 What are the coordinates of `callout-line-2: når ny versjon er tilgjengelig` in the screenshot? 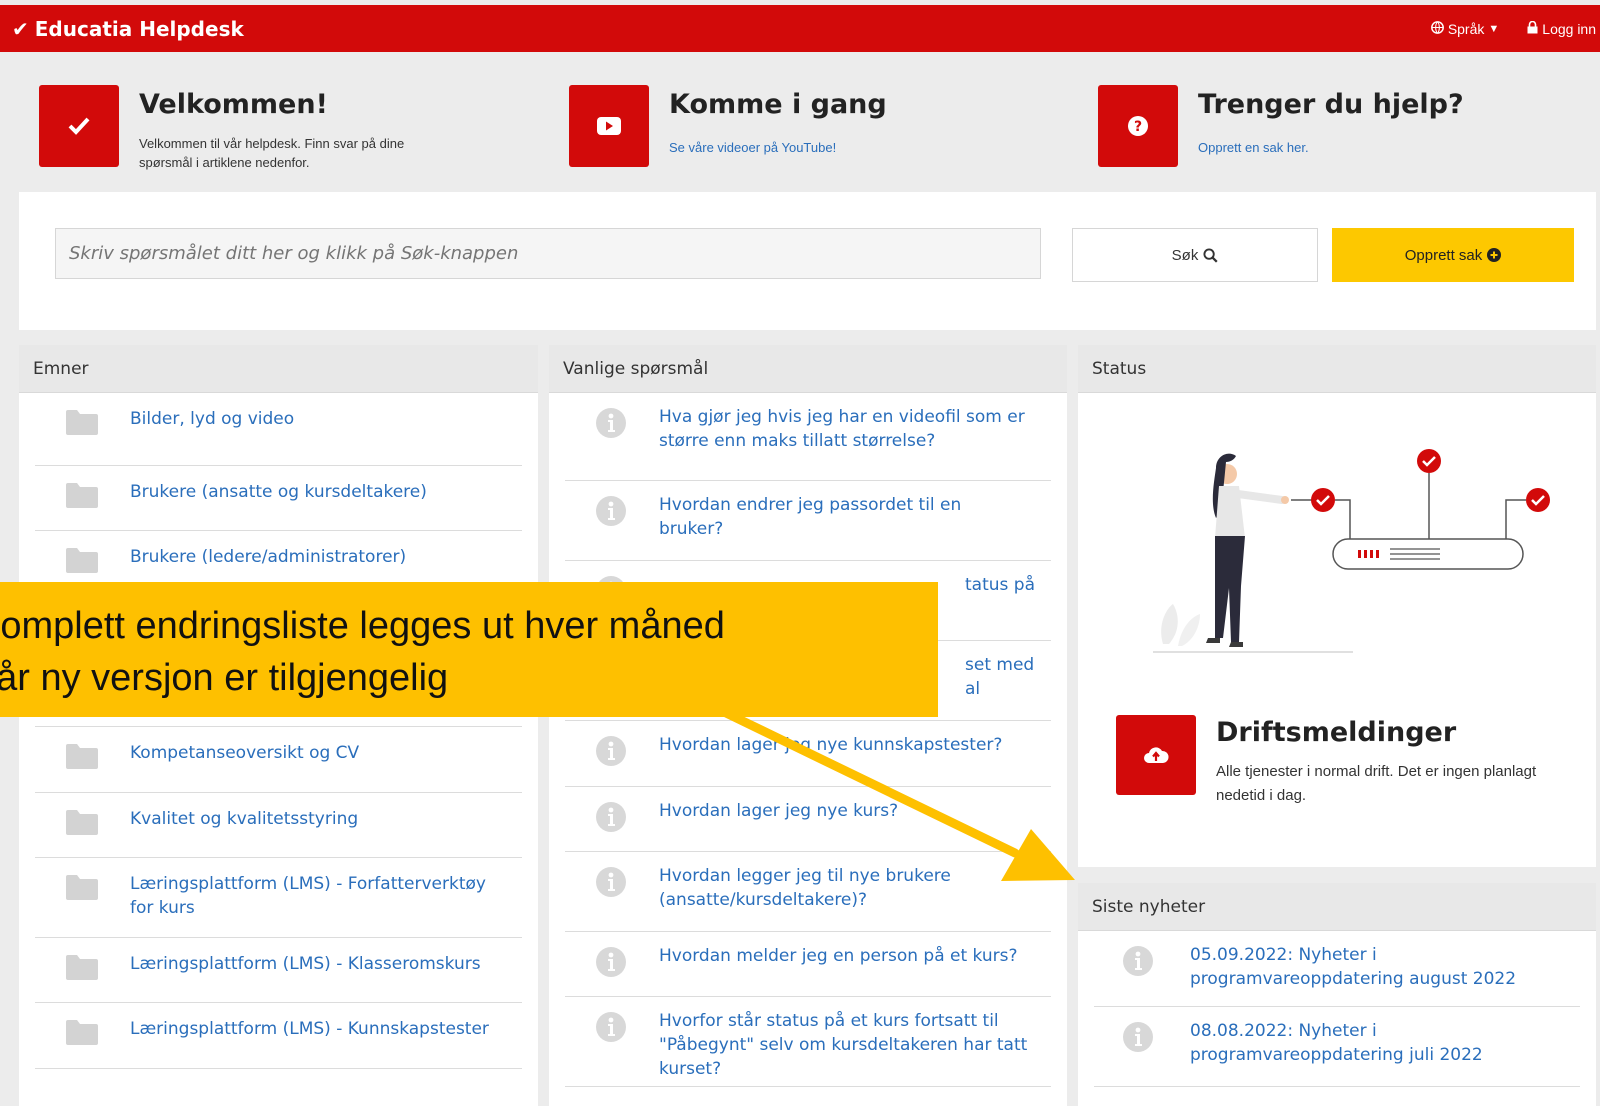 It's located at (224, 678).